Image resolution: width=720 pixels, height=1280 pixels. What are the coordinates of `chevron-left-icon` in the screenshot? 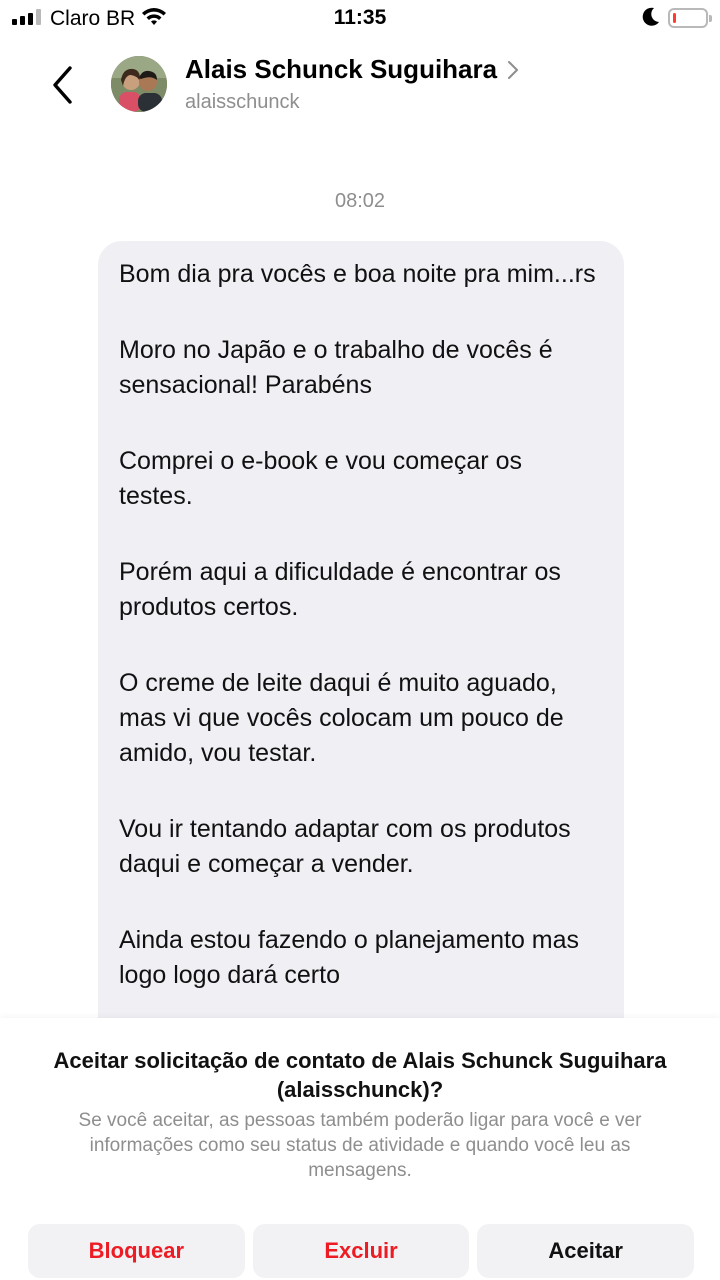 It's located at (62, 85).